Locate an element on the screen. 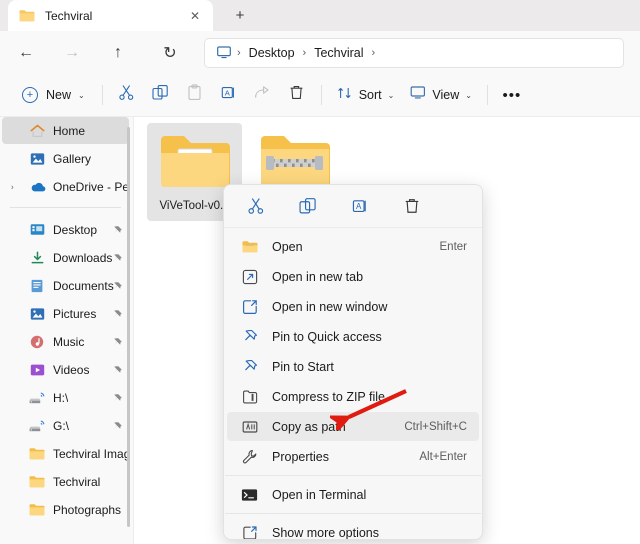  menu-item-open-in-new-tab: Open in new tab is located at coordinates (353, 276).